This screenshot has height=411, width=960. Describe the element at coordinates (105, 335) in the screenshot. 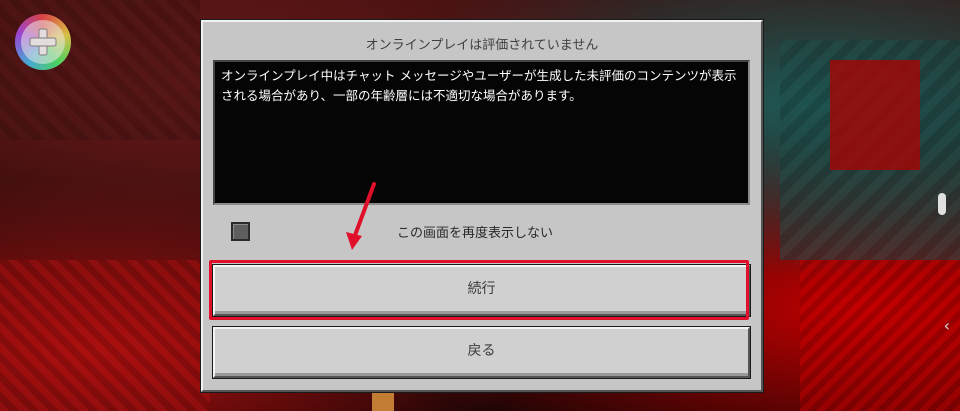

I see `crimson-nylium` at that location.